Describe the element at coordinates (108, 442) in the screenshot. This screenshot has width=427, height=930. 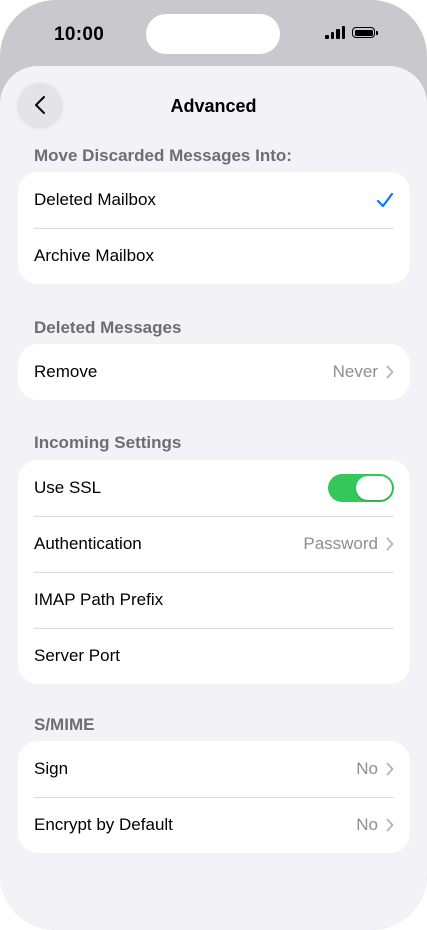
I see `section-header-incoming: Incoming Settings` at that location.